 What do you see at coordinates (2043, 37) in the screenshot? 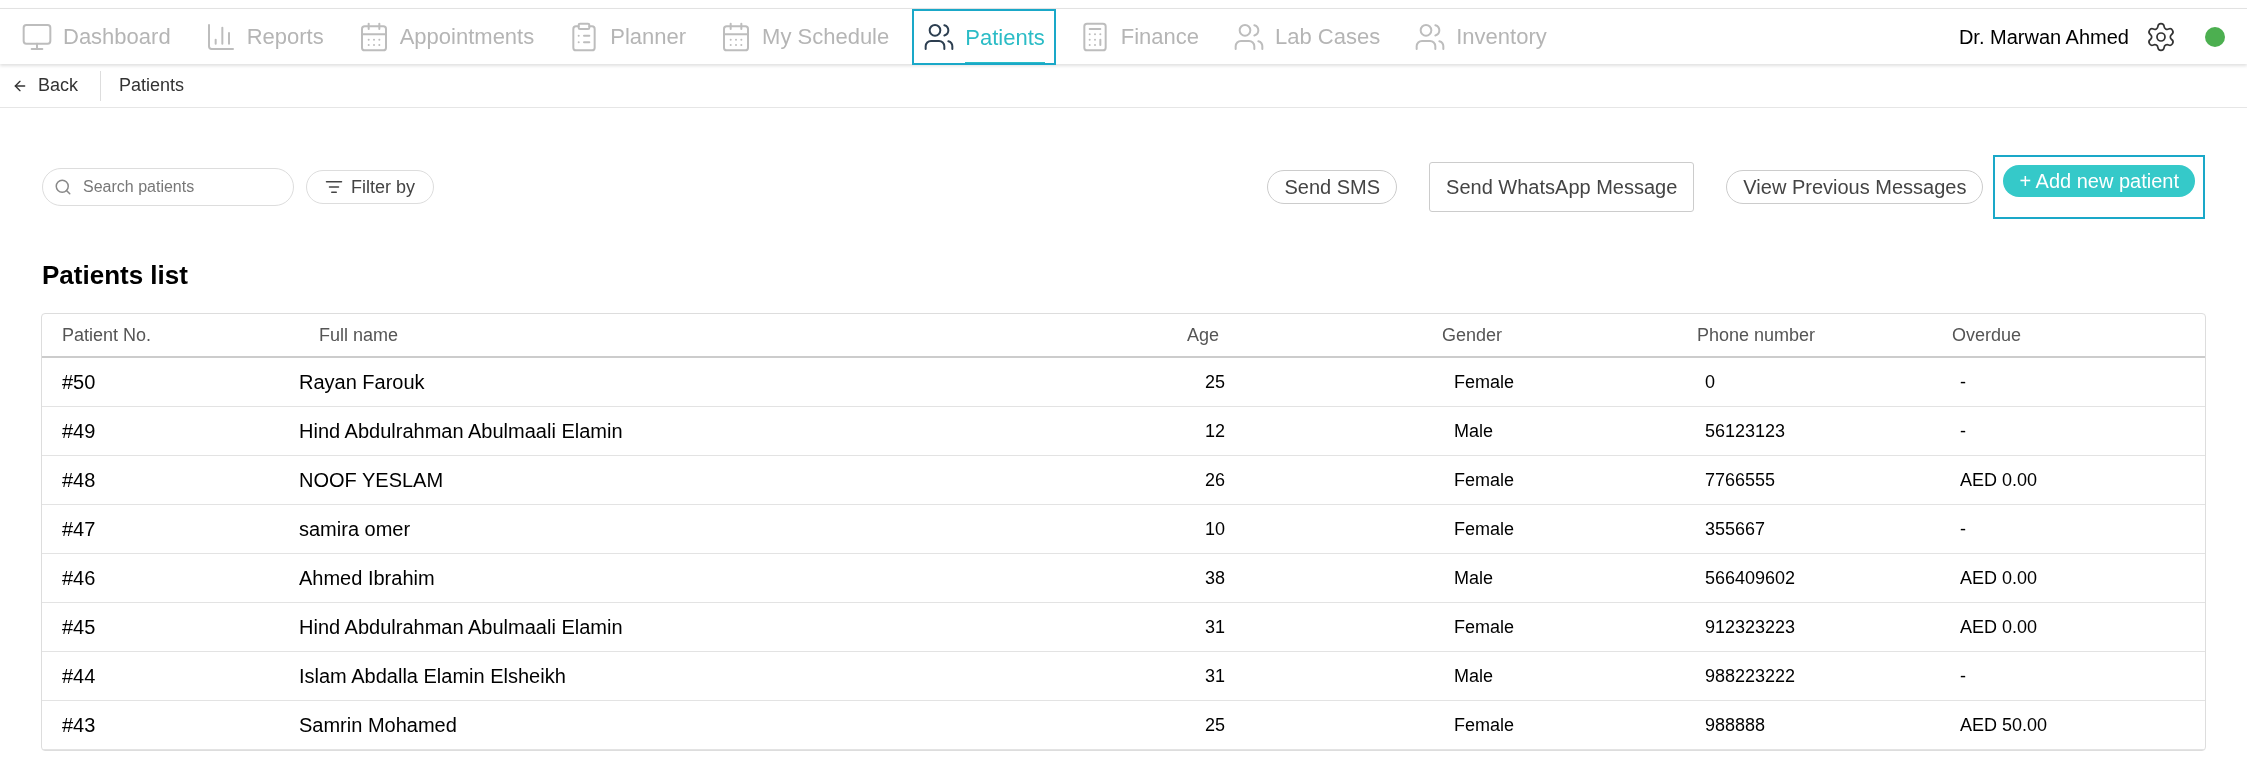
I see `user-name: Dr. Marwan Ahmed` at bounding box center [2043, 37].